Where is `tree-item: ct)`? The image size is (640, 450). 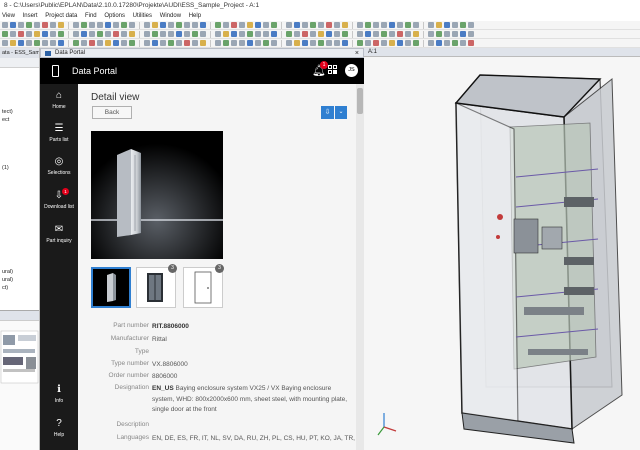 tree-item: ct) is located at coordinates (19, 288).